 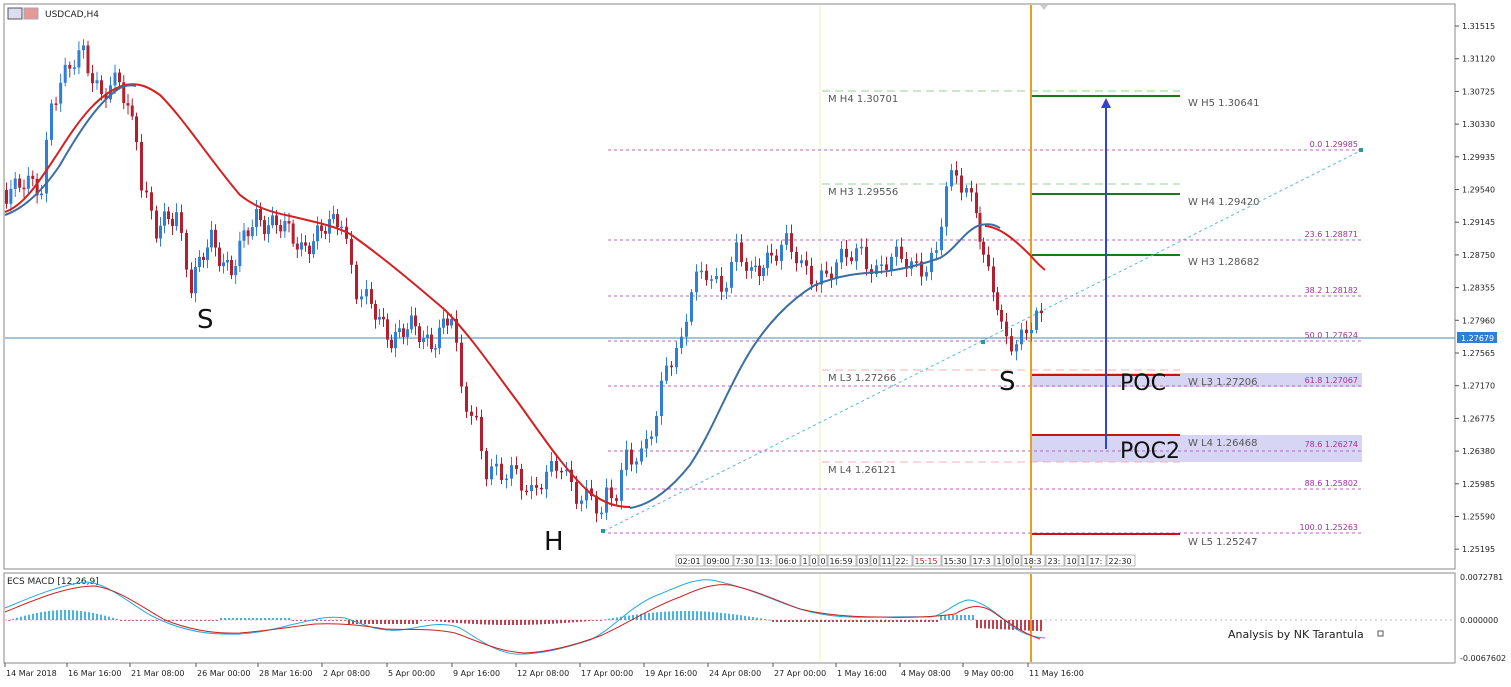 I want to click on left-shoulder-label: S, so click(x=205, y=320).